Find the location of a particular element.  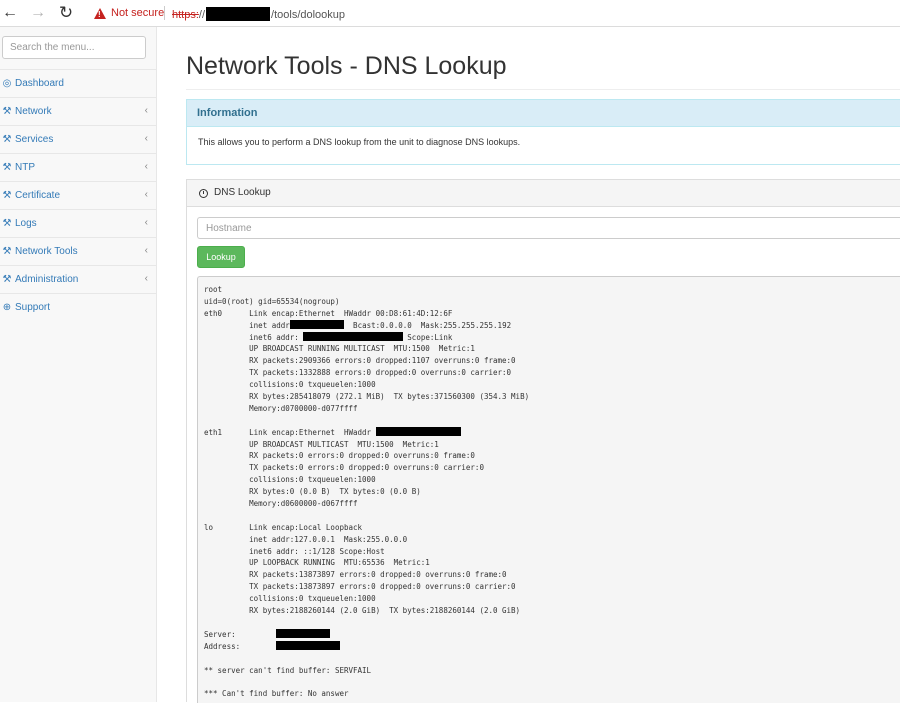

info-panel-heading: Information is located at coordinates (543, 113).